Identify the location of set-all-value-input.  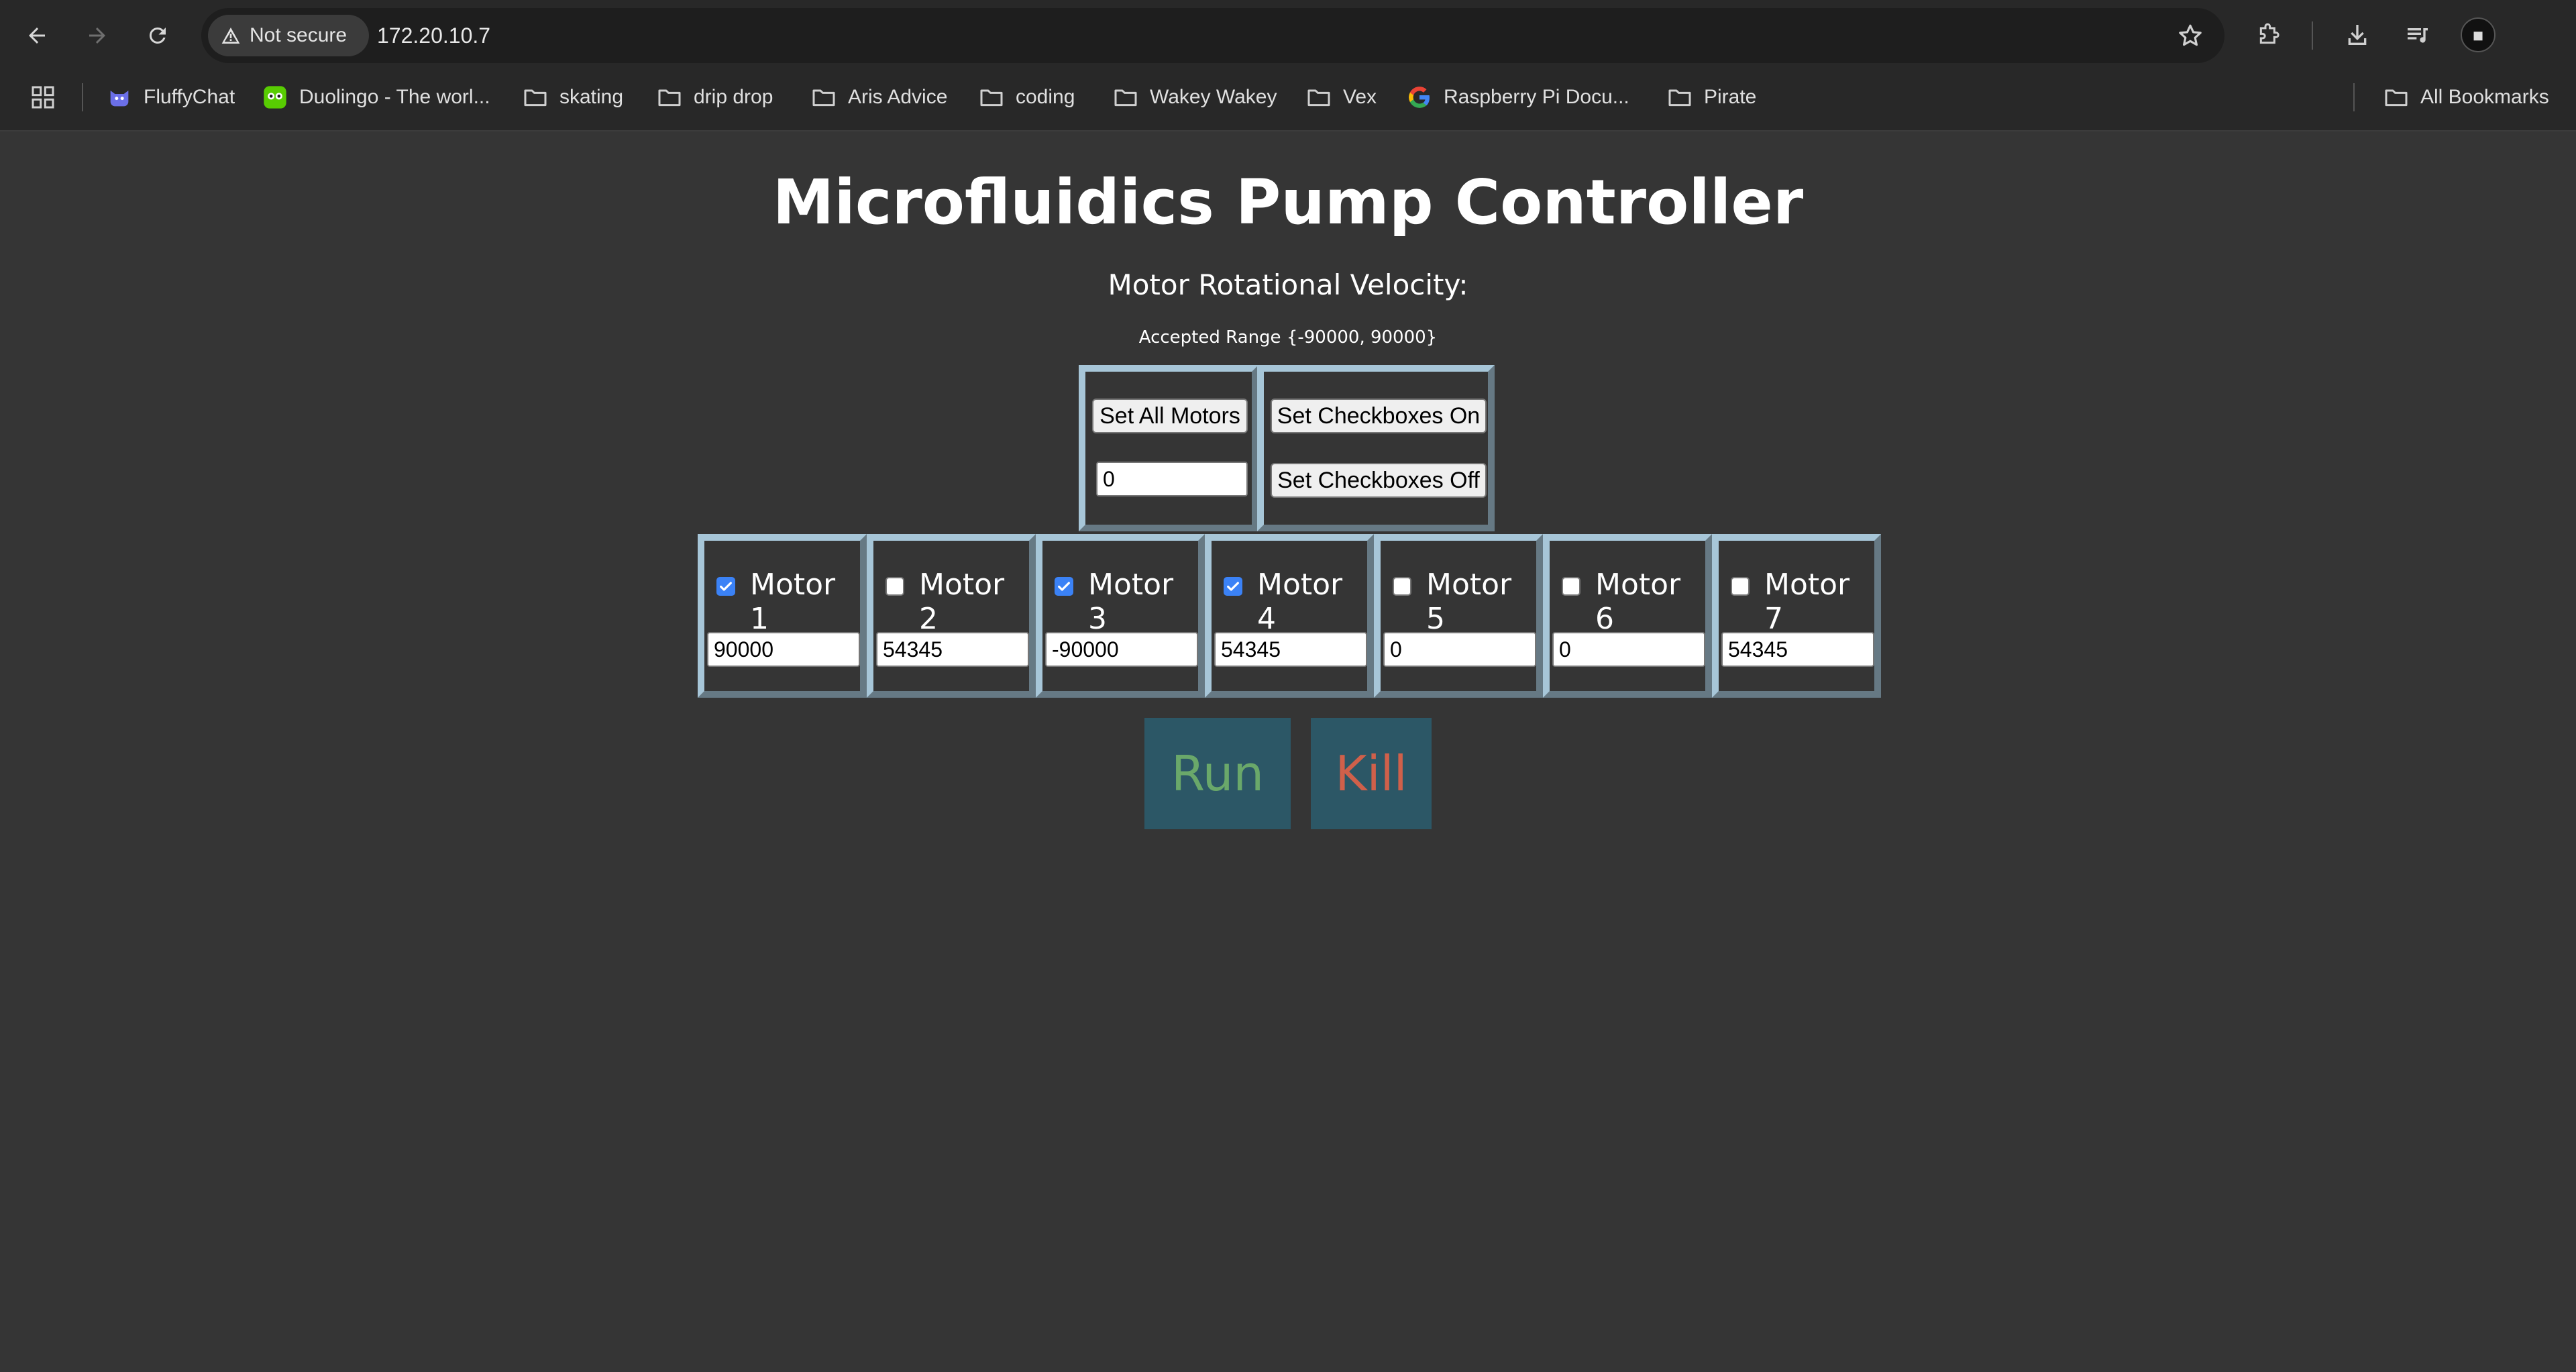
(1172, 479).